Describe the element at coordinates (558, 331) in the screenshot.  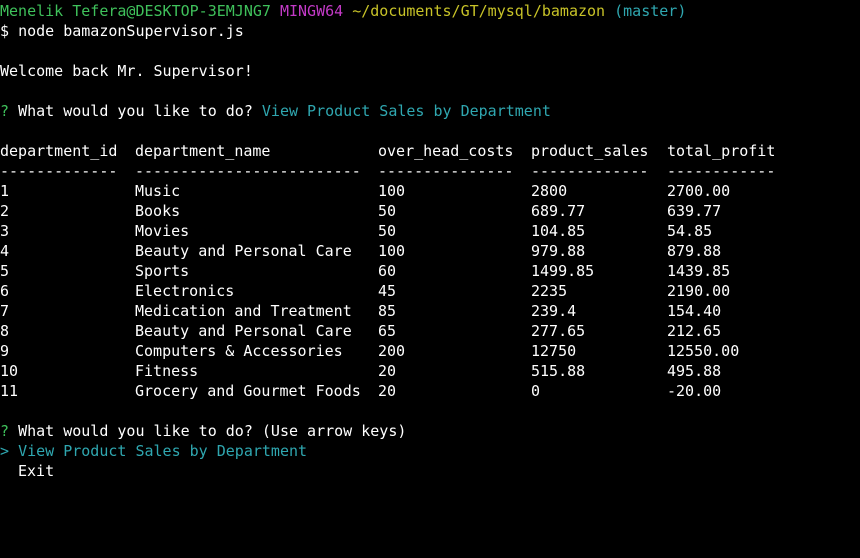
I see `table-cell: 277.65` at that location.